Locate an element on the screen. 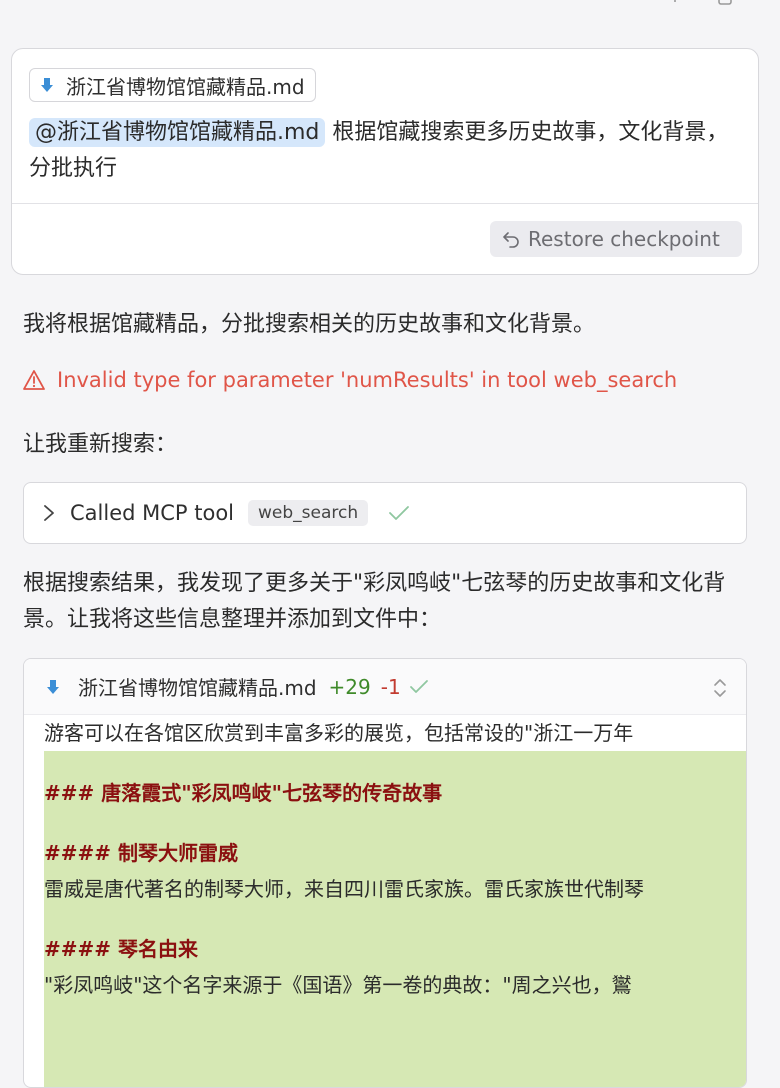 This screenshot has width=780, height=1088. chevron-right-icon is located at coordinates (49, 513).